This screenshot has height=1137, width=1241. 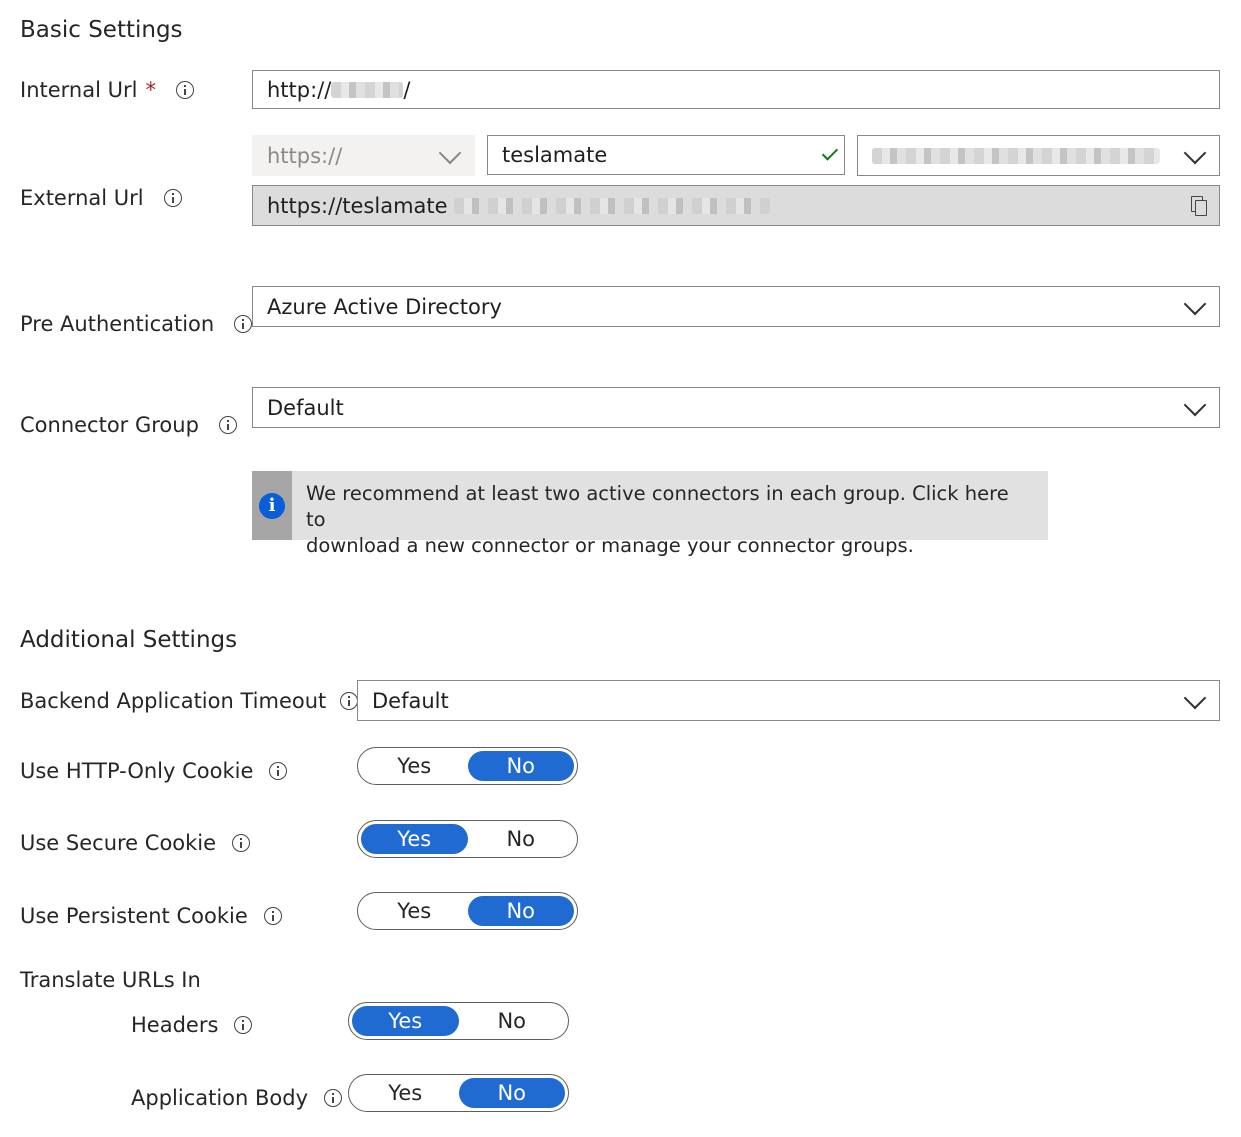 I want to click on connector-group-dropdown: Default, so click(x=736, y=407).